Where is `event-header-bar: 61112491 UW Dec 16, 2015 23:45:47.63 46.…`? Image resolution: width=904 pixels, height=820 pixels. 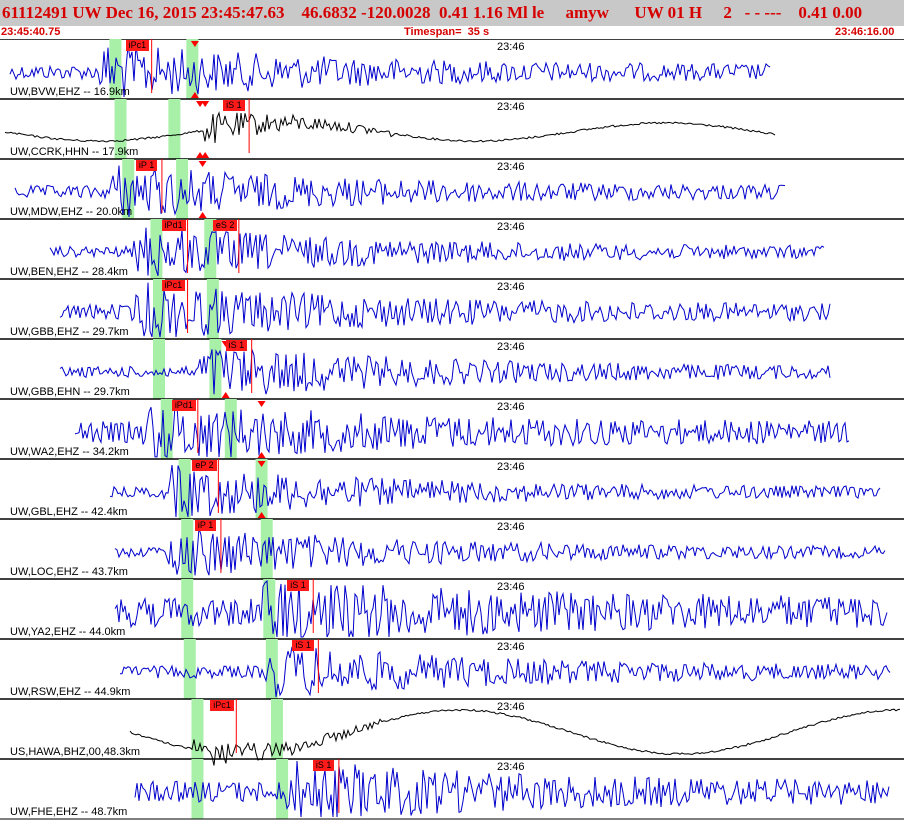
event-header-bar: 61112491 UW Dec 16, 2015 23:45:47.63 46.… is located at coordinates (452, 13).